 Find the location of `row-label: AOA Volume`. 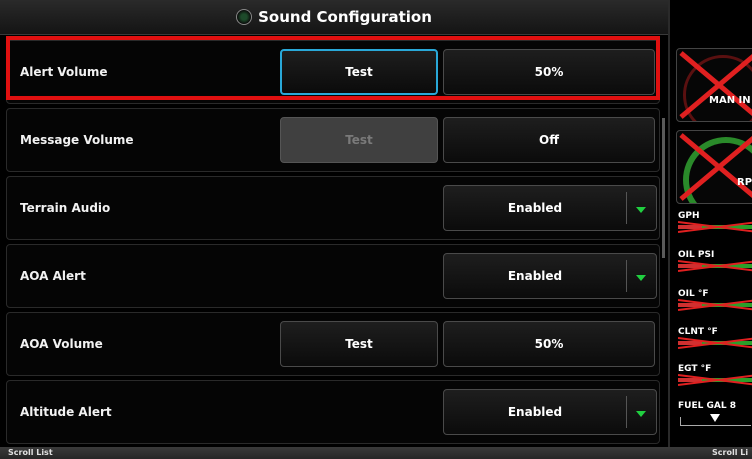

row-label: AOA Volume is located at coordinates (61, 344).